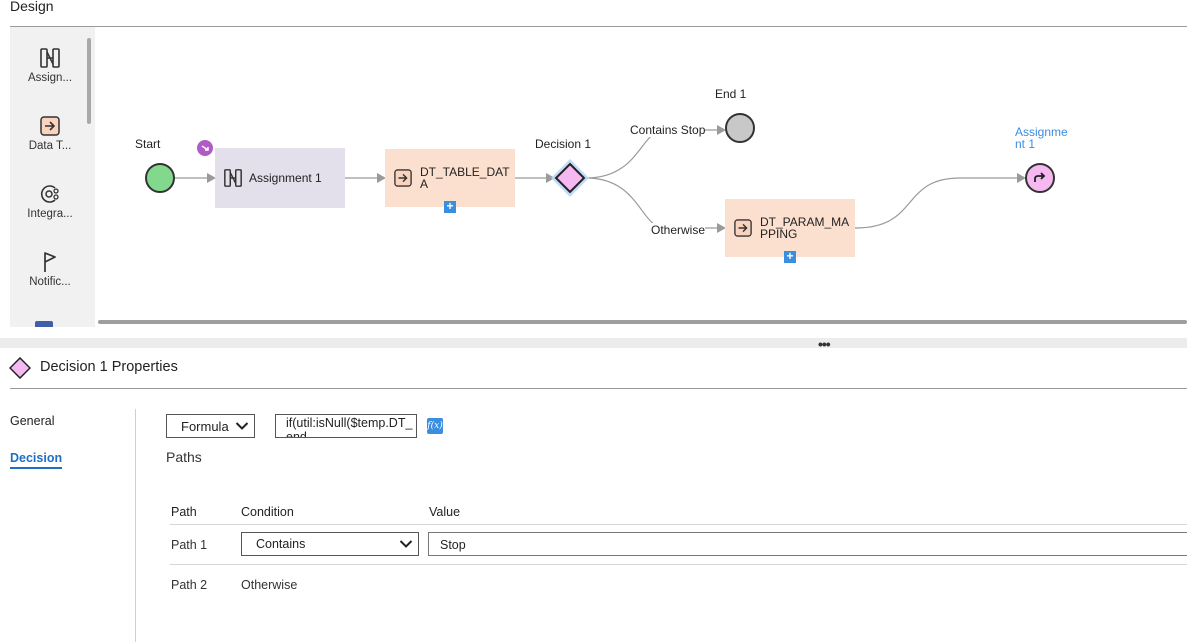 Image resolution: width=1187 pixels, height=642 pixels. Describe the element at coordinates (668, 130) in the screenshot. I see `contains-stop-edge-label: Contains Stop` at that location.